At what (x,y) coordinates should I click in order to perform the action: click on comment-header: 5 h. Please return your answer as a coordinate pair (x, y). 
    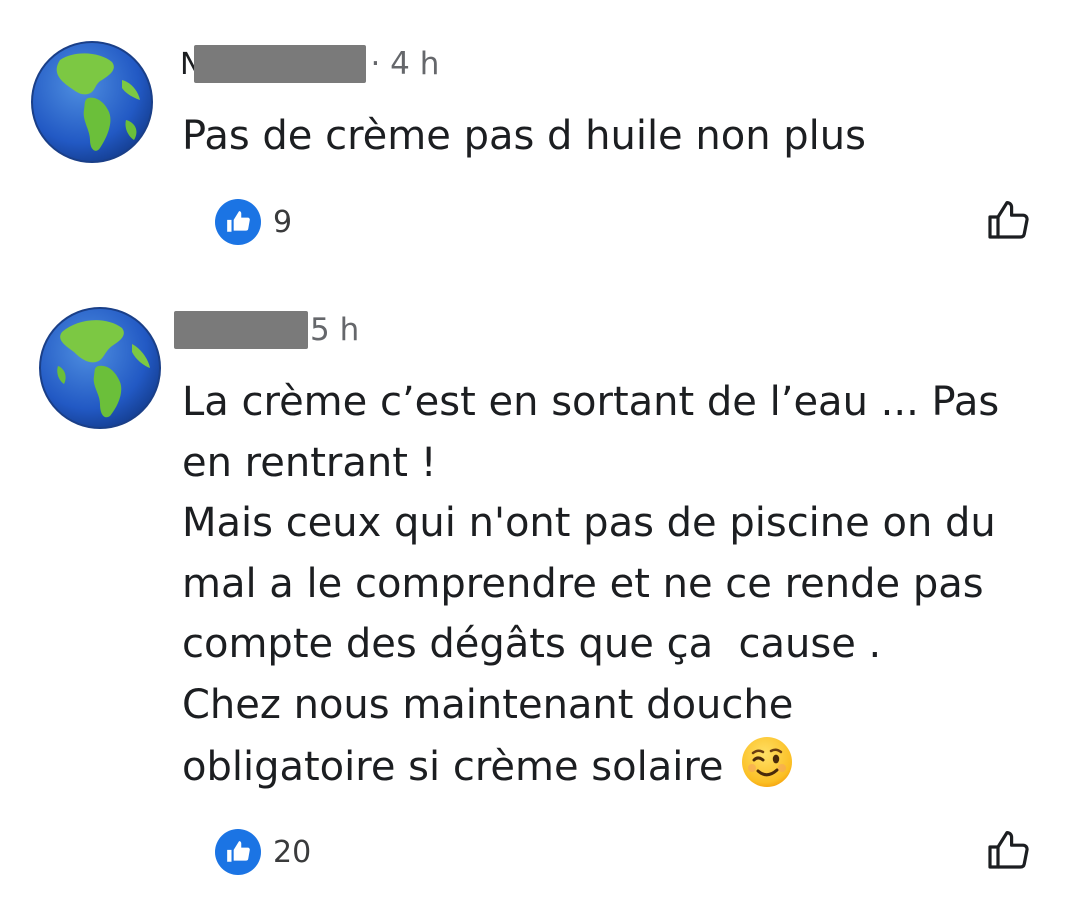
    Looking at the image, I should click on (267, 330).